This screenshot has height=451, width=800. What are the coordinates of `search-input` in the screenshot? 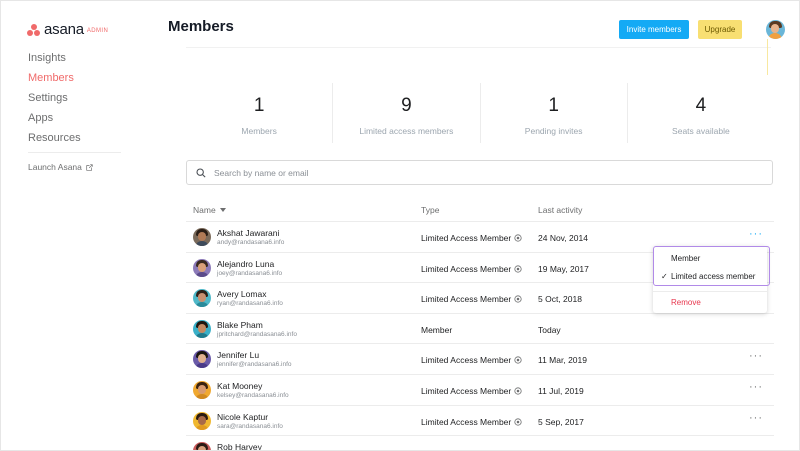 It's located at (474, 172).